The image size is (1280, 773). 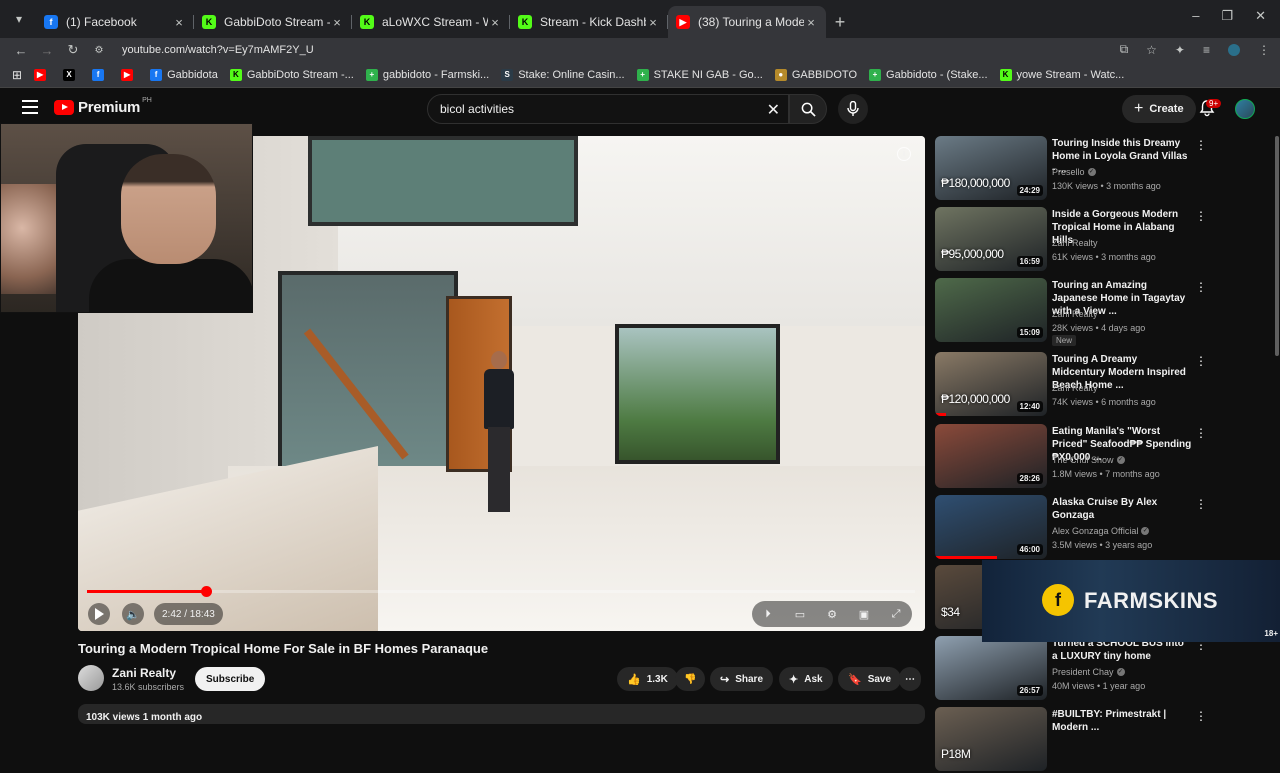 I want to click on suggestion-channel: The Chul Show ✓, so click(x=1088, y=460).